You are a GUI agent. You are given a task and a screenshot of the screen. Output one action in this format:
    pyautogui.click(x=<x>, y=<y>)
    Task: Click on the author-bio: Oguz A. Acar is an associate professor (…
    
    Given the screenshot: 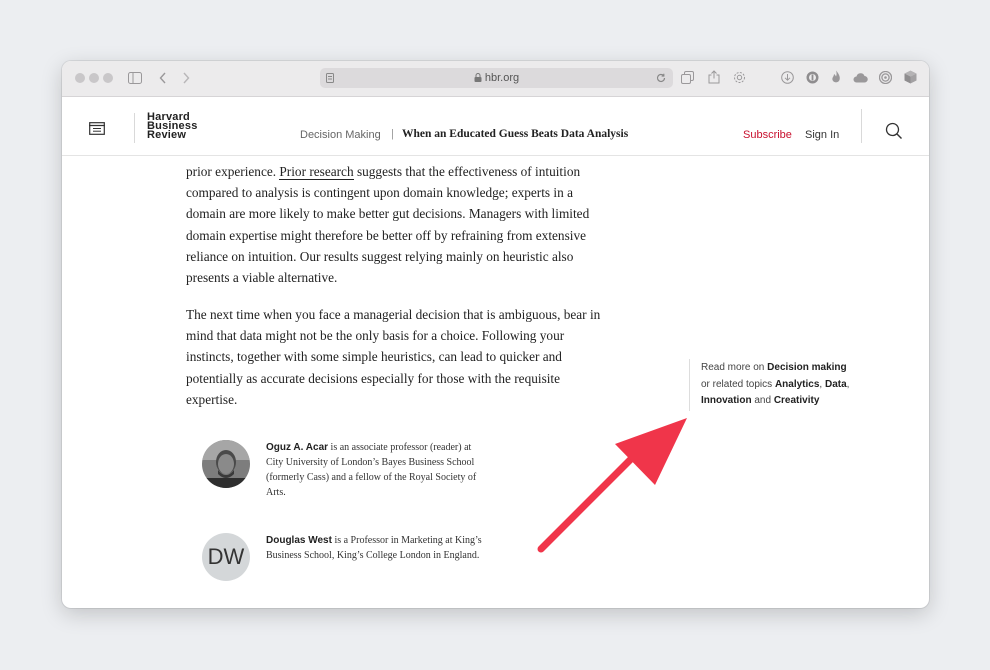 What is the action you would take?
    pyautogui.click(x=378, y=470)
    